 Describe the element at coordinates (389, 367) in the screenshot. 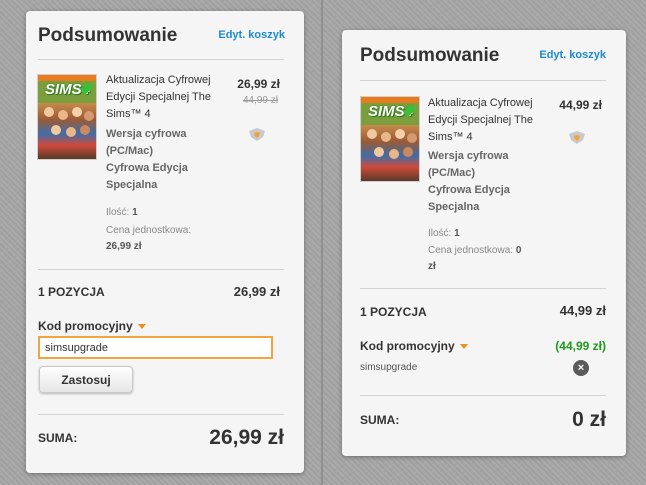

I see `applied-promo-code: simsupgrade` at that location.